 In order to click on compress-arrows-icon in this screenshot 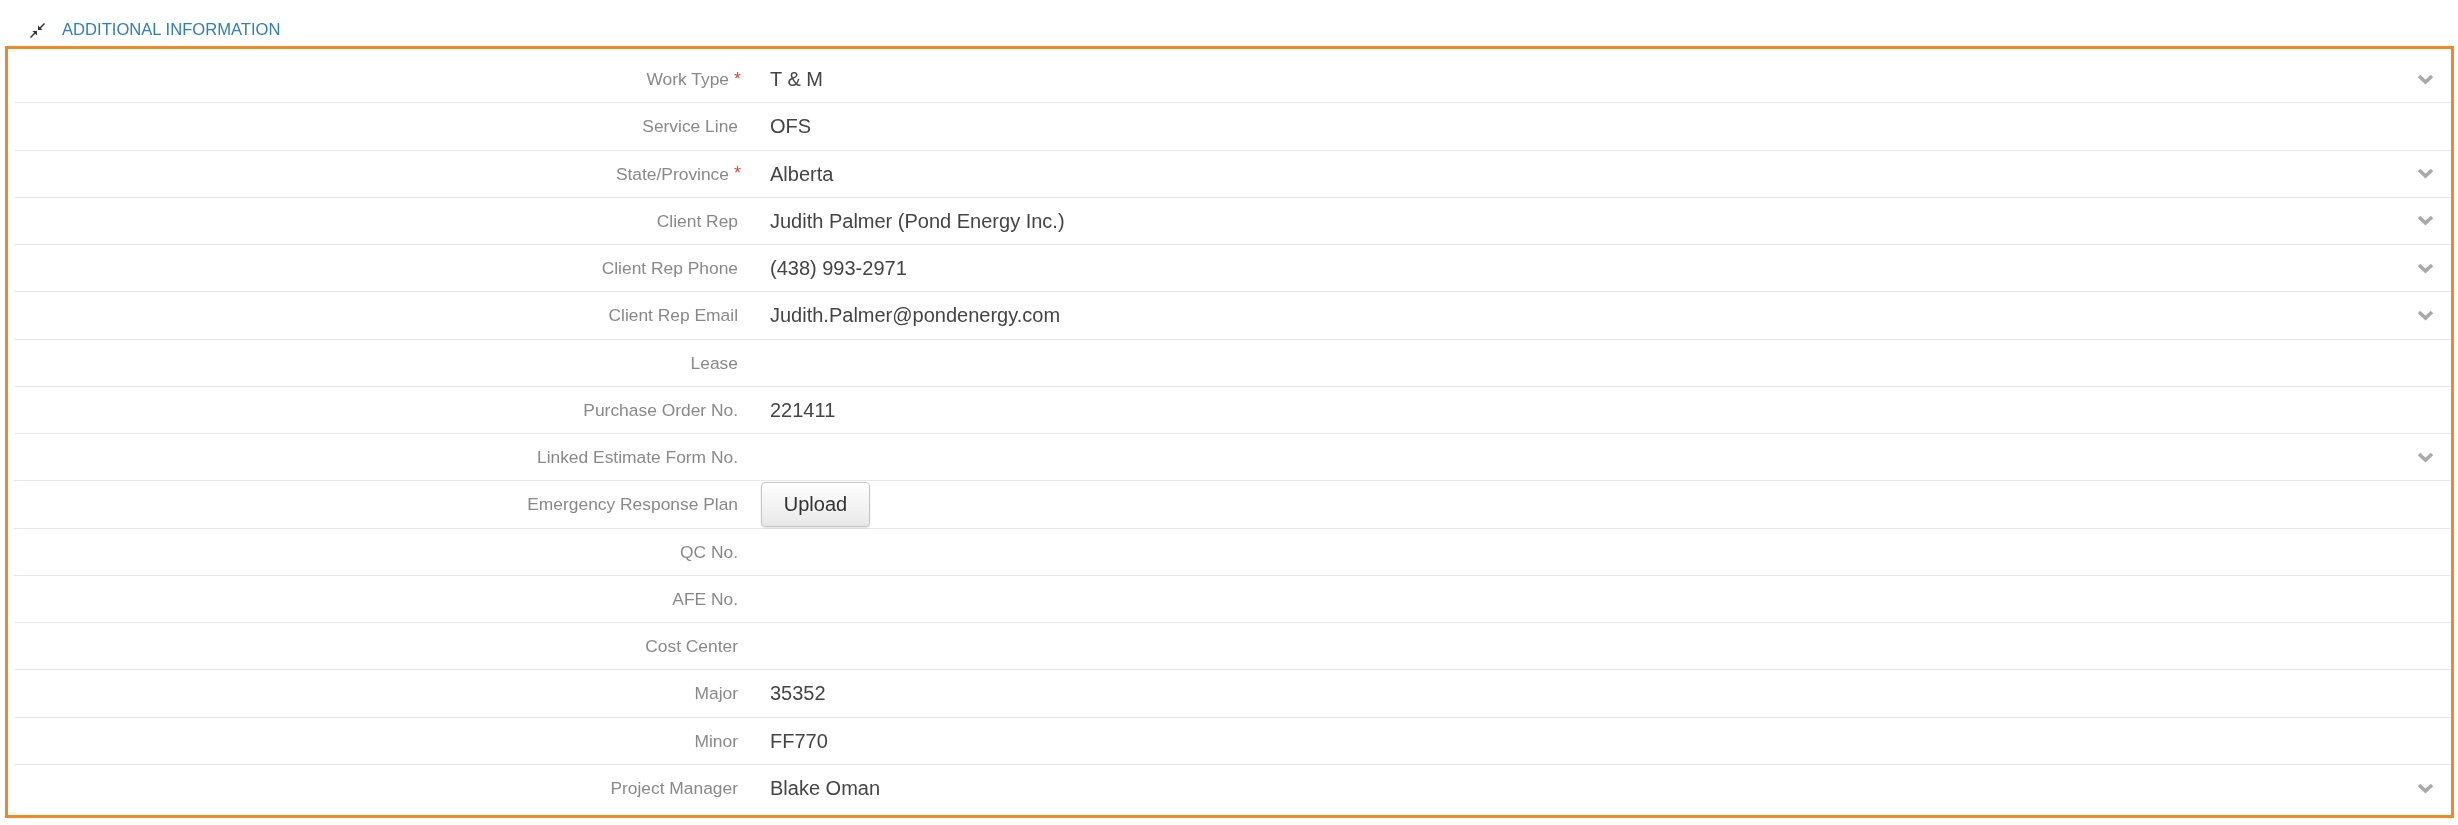, I will do `click(37, 30)`.